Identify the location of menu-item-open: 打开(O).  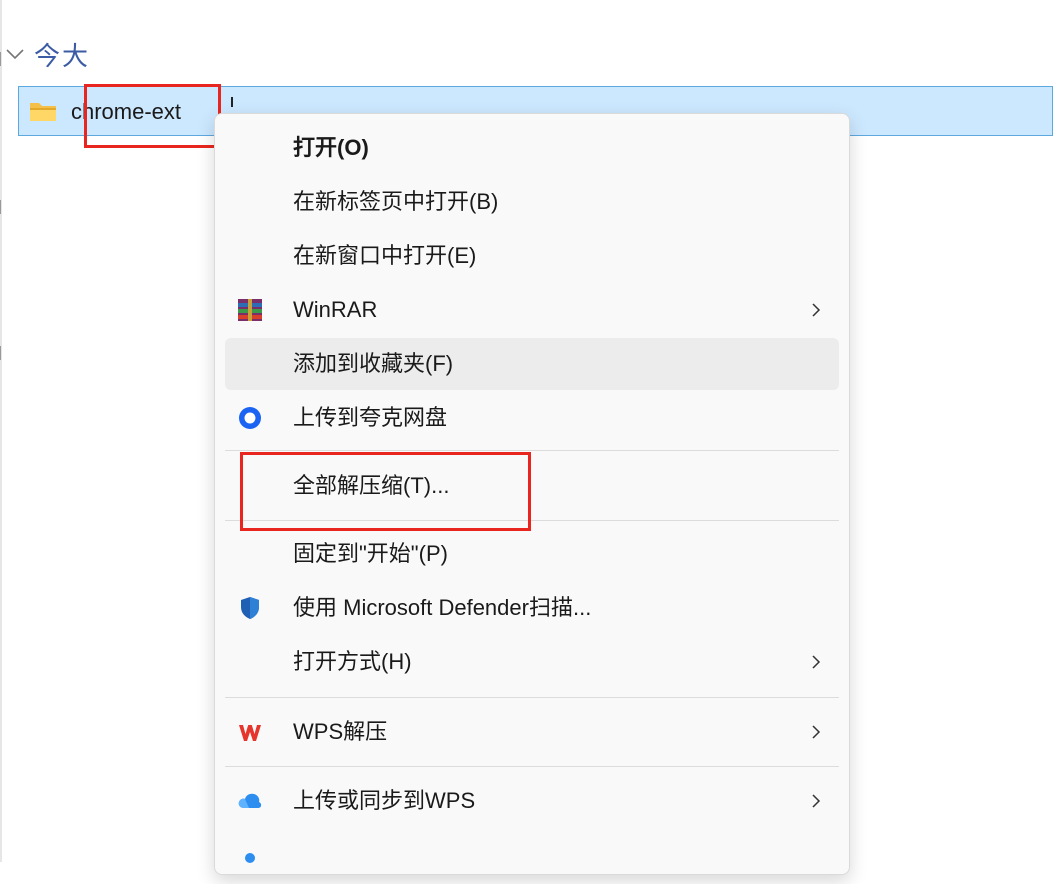
(532, 148).